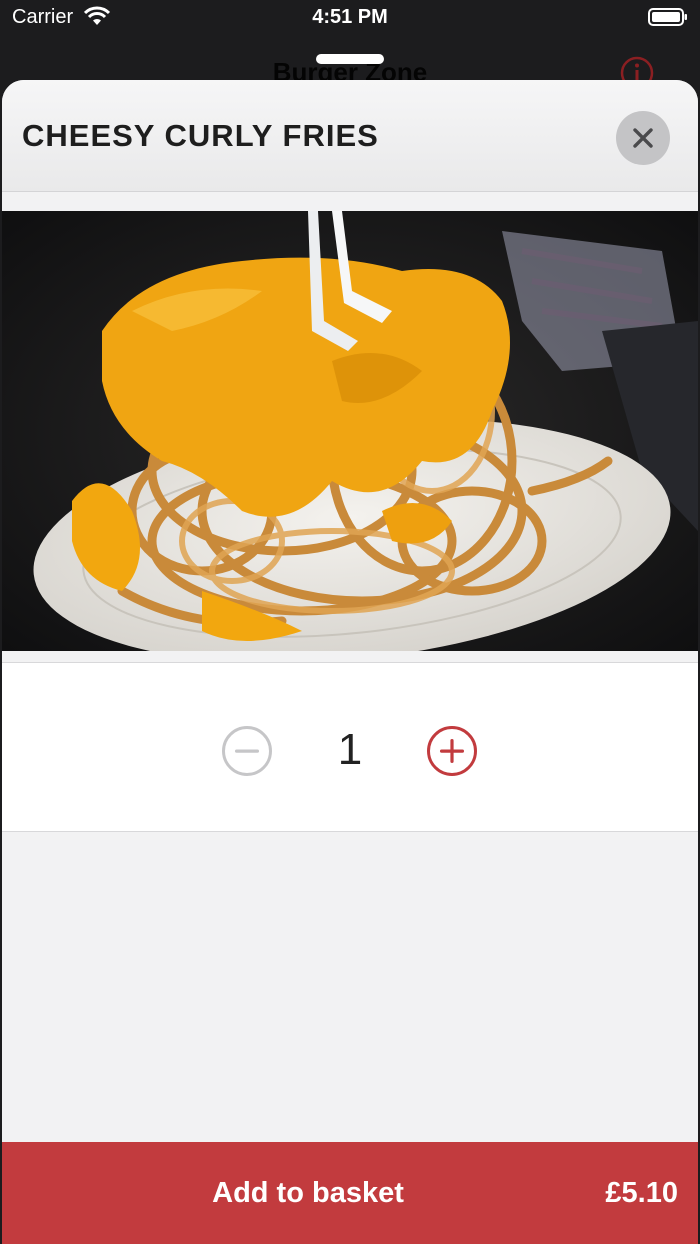  I want to click on sheet-grabber, so click(350, 59).